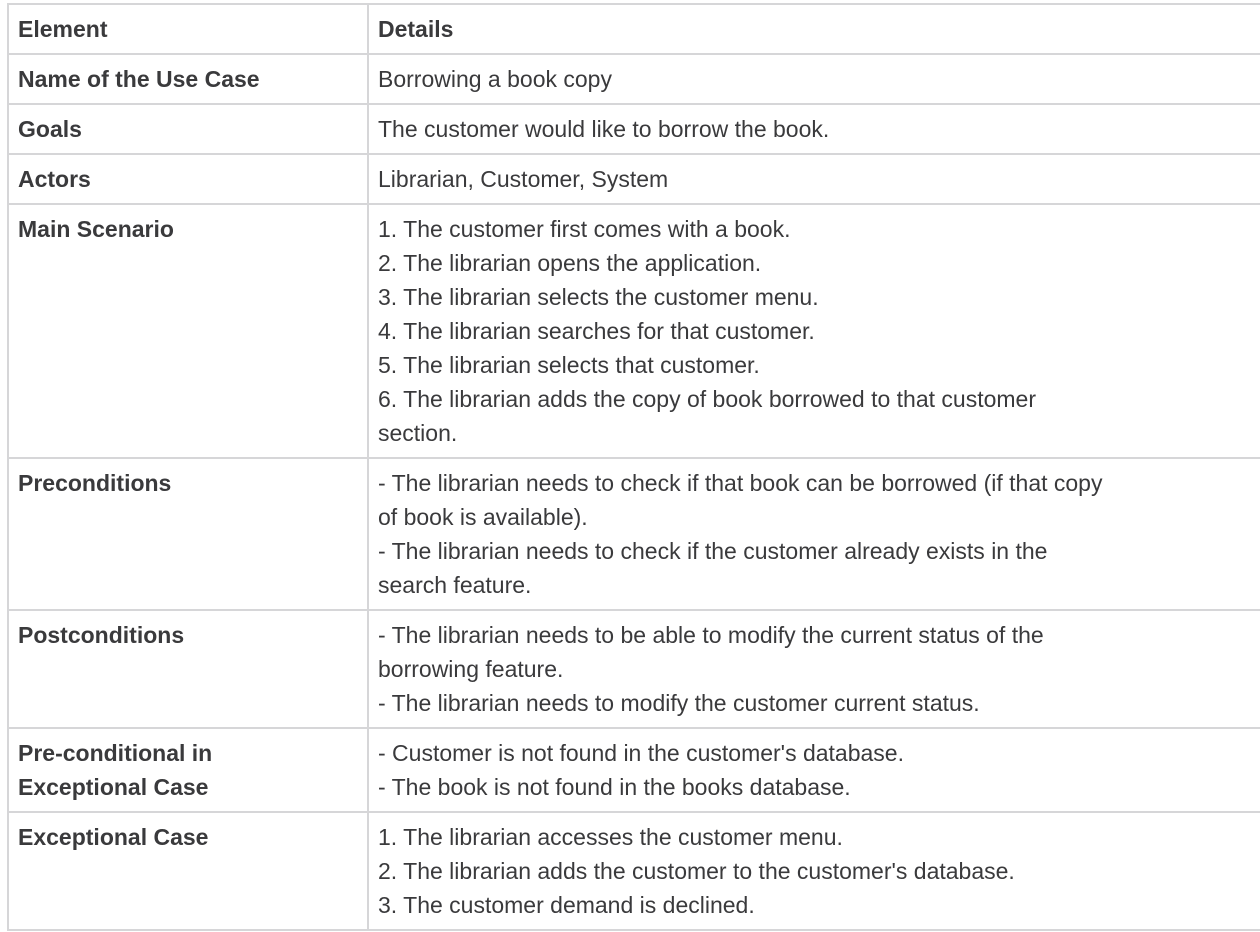  I want to click on row-details-line: of book is available)., so click(483, 517).